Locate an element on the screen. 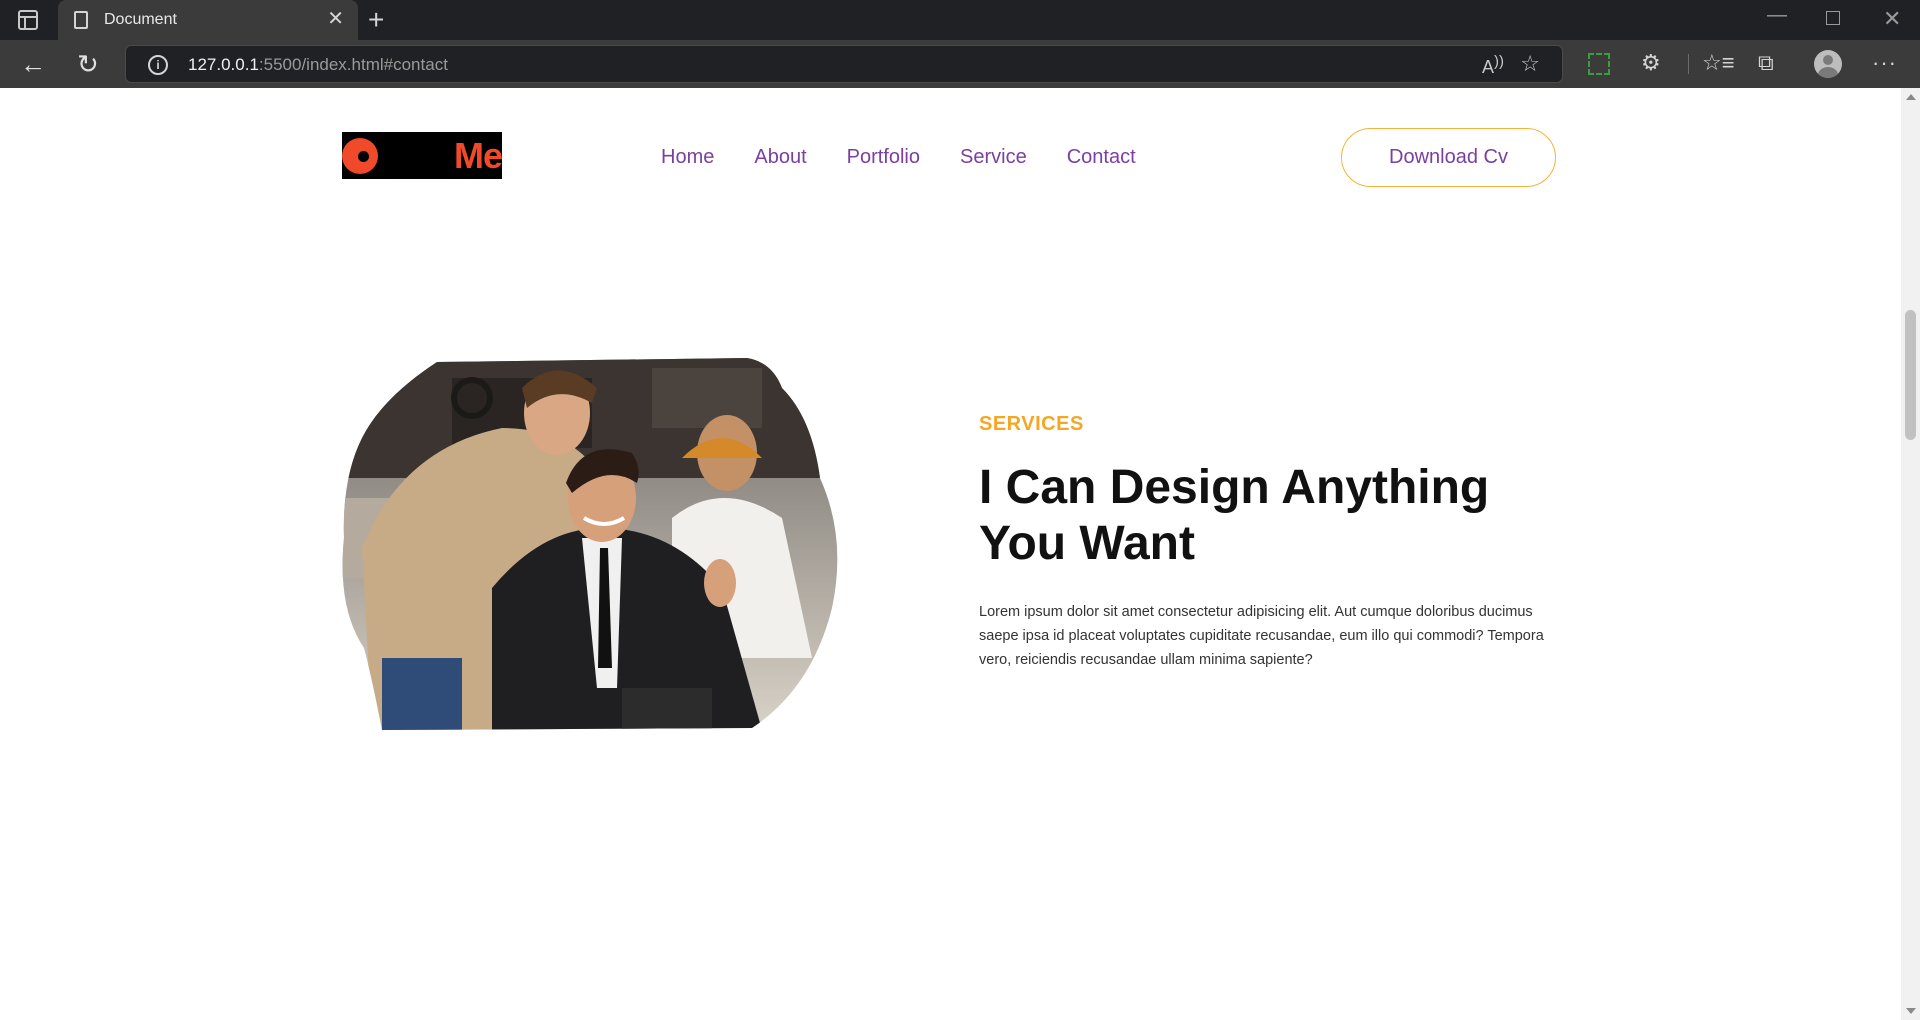 Image resolution: width=1920 pixels, height=1020 pixels. close-tab-icon: ✕ is located at coordinates (335, 19).